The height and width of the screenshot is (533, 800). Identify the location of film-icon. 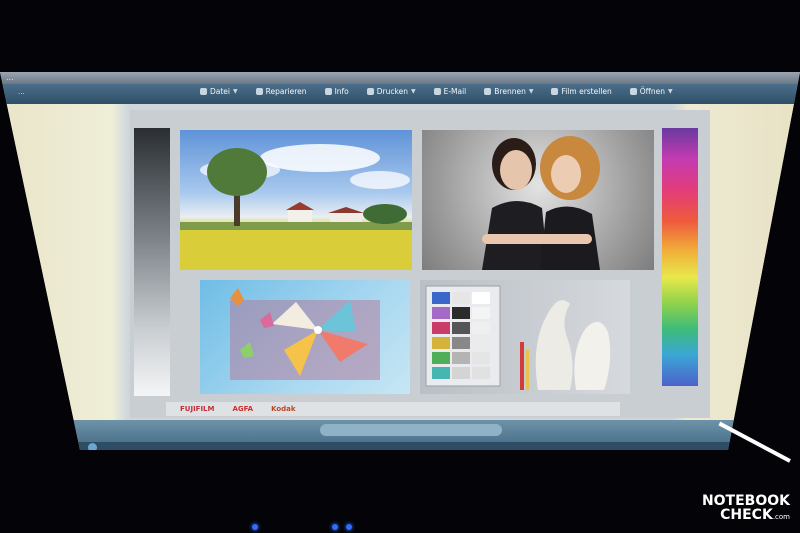
(555, 91).